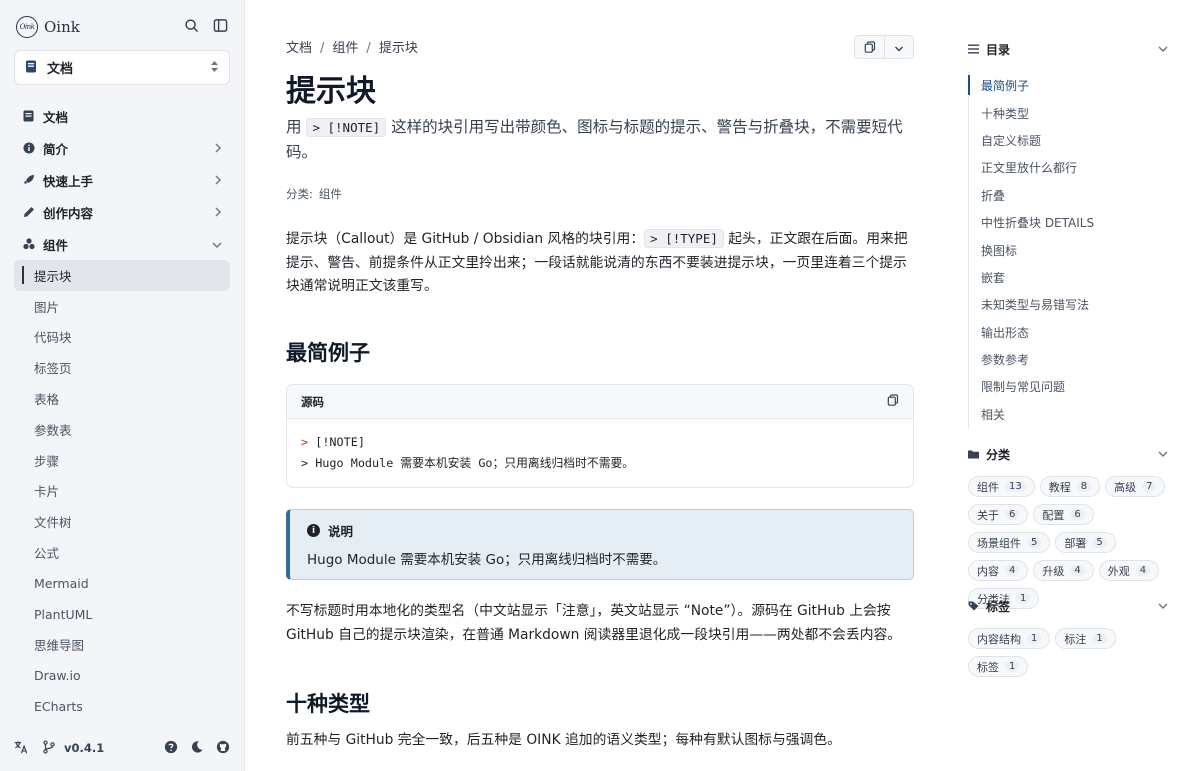 Image resolution: width=1200 pixels, height=771 pixels. What do you see at coordinates (122, 67) in the screenshot?
I see `doc-selector: 文档` at bounding box center [122, 67].